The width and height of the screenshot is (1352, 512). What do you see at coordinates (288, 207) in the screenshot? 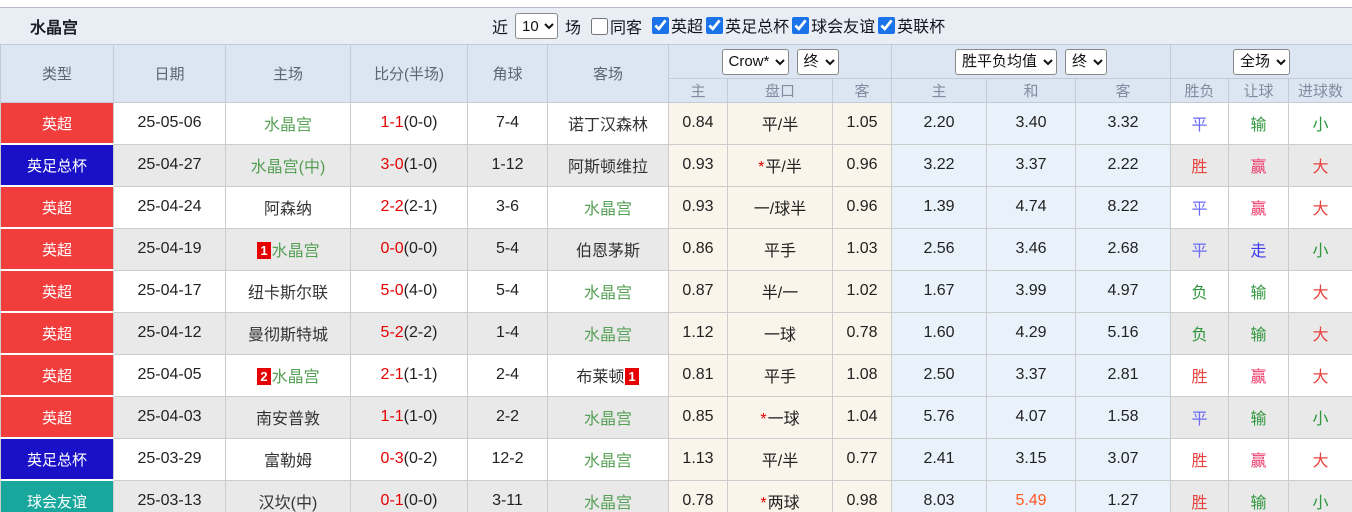
I see `home-team-cell: 阿森纳` at bounding box center [288, 207].